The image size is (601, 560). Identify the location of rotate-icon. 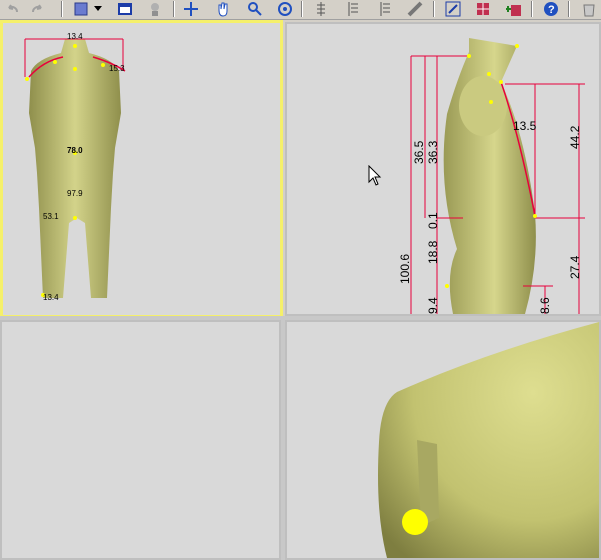
(285, 9).